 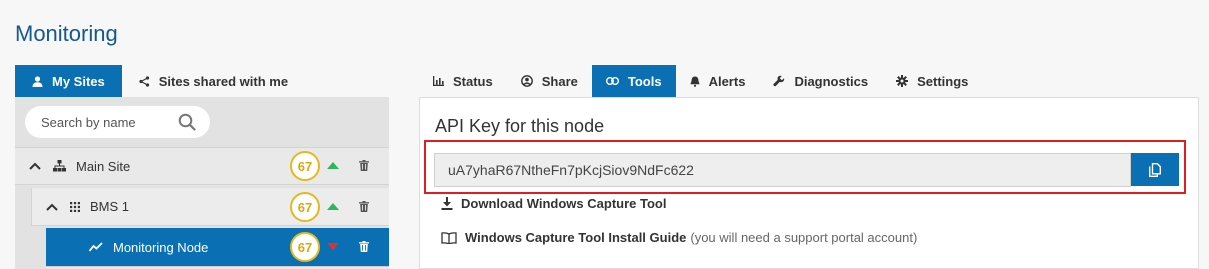 What do you see at coordinates (161, 247) in the screenshot?
I see `tree-label: Monitoring Node` at bounding box center [161, 247].